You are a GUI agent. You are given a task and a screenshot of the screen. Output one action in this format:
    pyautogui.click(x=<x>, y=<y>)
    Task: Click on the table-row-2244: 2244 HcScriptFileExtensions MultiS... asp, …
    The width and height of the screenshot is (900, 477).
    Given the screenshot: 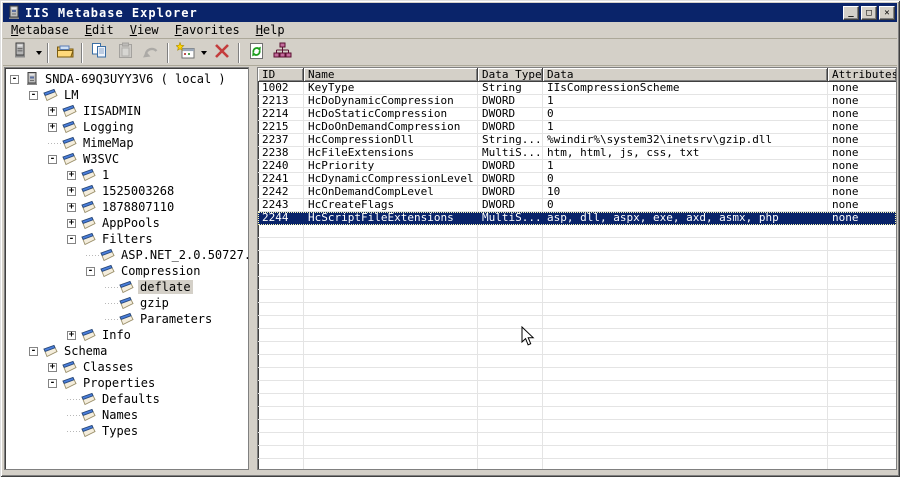 What is the action you would take?
    pyautogui.click(x=577, y=218)
    